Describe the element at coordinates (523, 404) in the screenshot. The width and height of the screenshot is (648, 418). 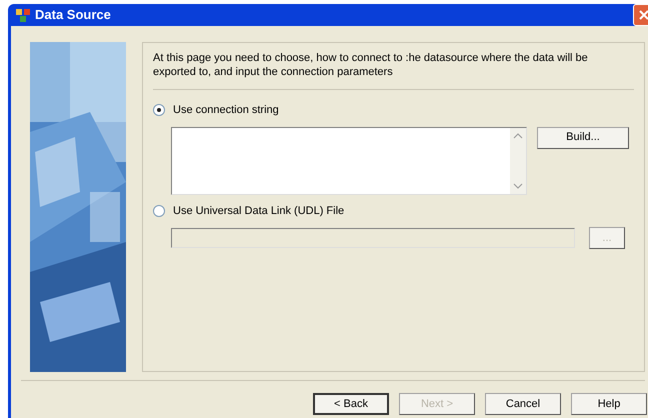
I see `wizard-button: Cancel` at that location.